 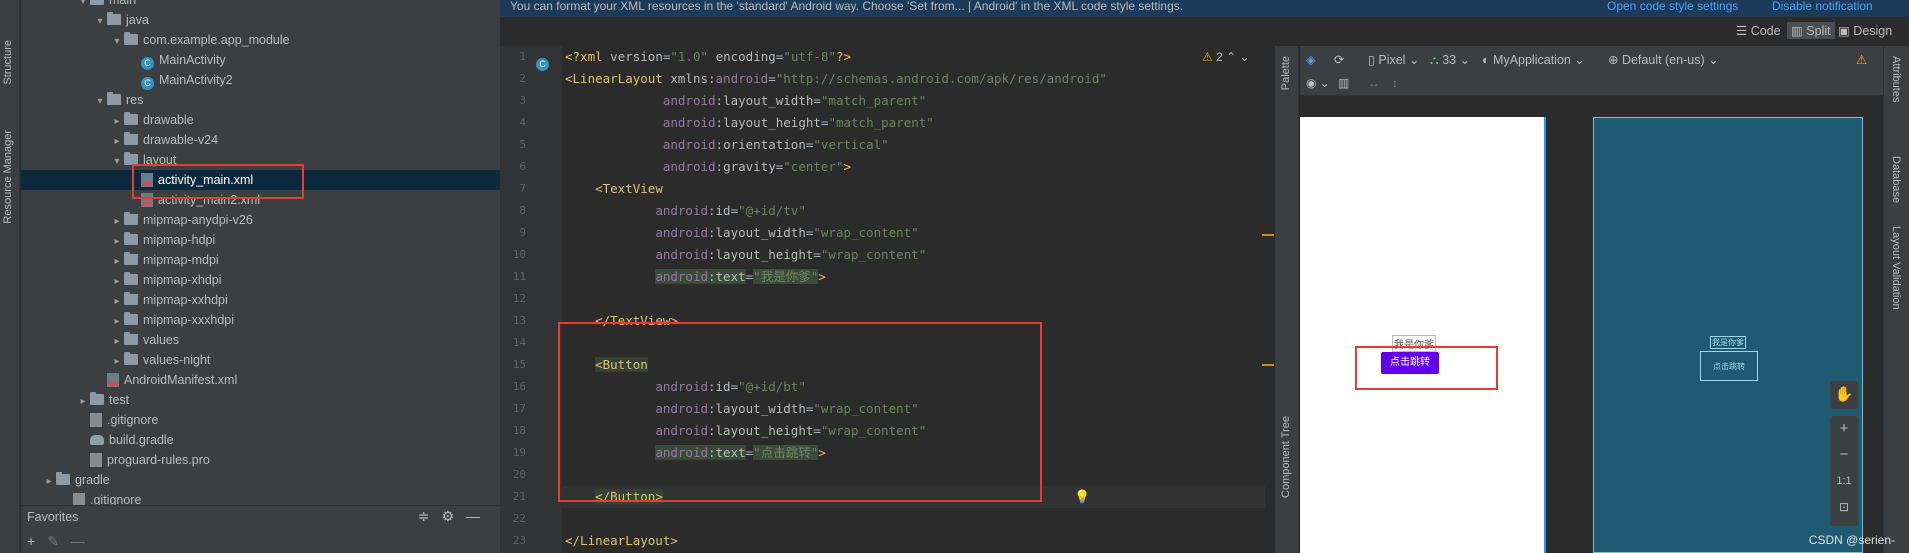 What do you see at coordinates (740, 276) in the screenshot?
I see `code-line: android:text="我是你爹">` at bounding box center [740, 276].